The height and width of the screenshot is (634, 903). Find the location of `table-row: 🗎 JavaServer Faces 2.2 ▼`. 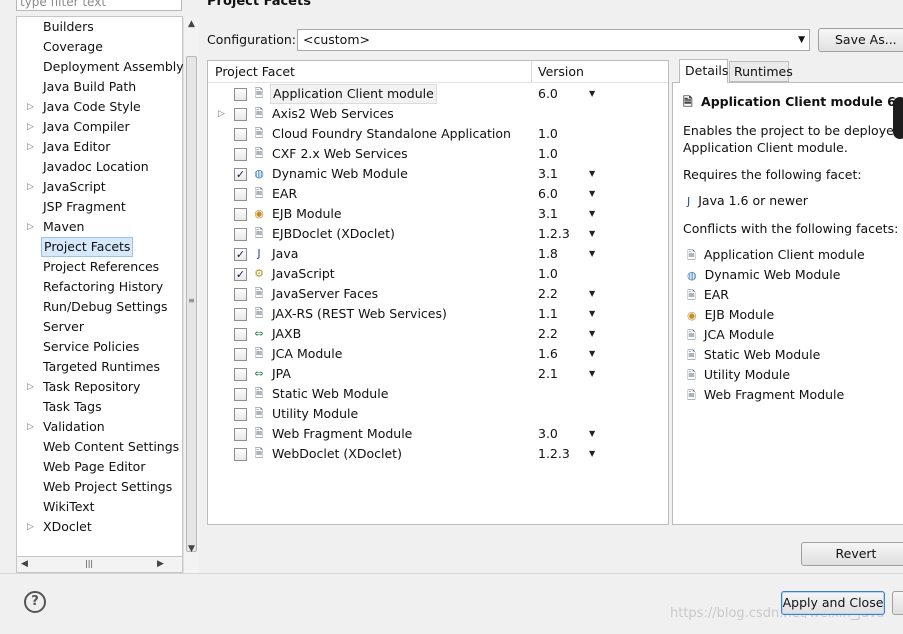

table-row: 🗎 JavaServer Faces 2.2 ▼ is located at coordinates (438, 294).